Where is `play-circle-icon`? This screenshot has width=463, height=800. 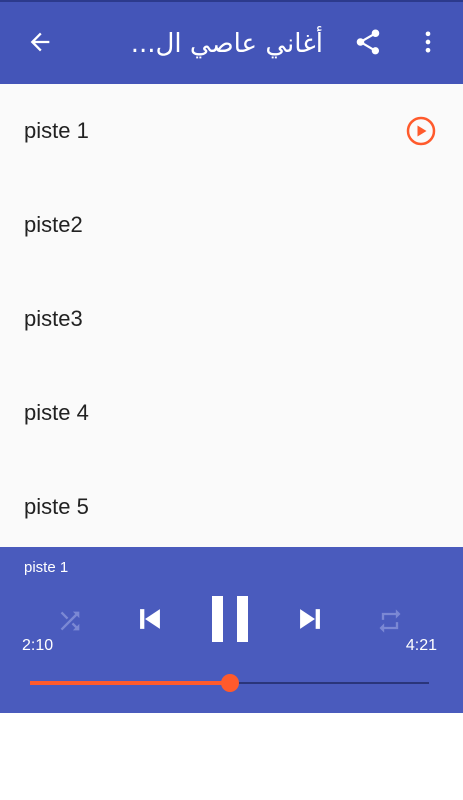
play-circle-icon is located at coordinates (421, 131).